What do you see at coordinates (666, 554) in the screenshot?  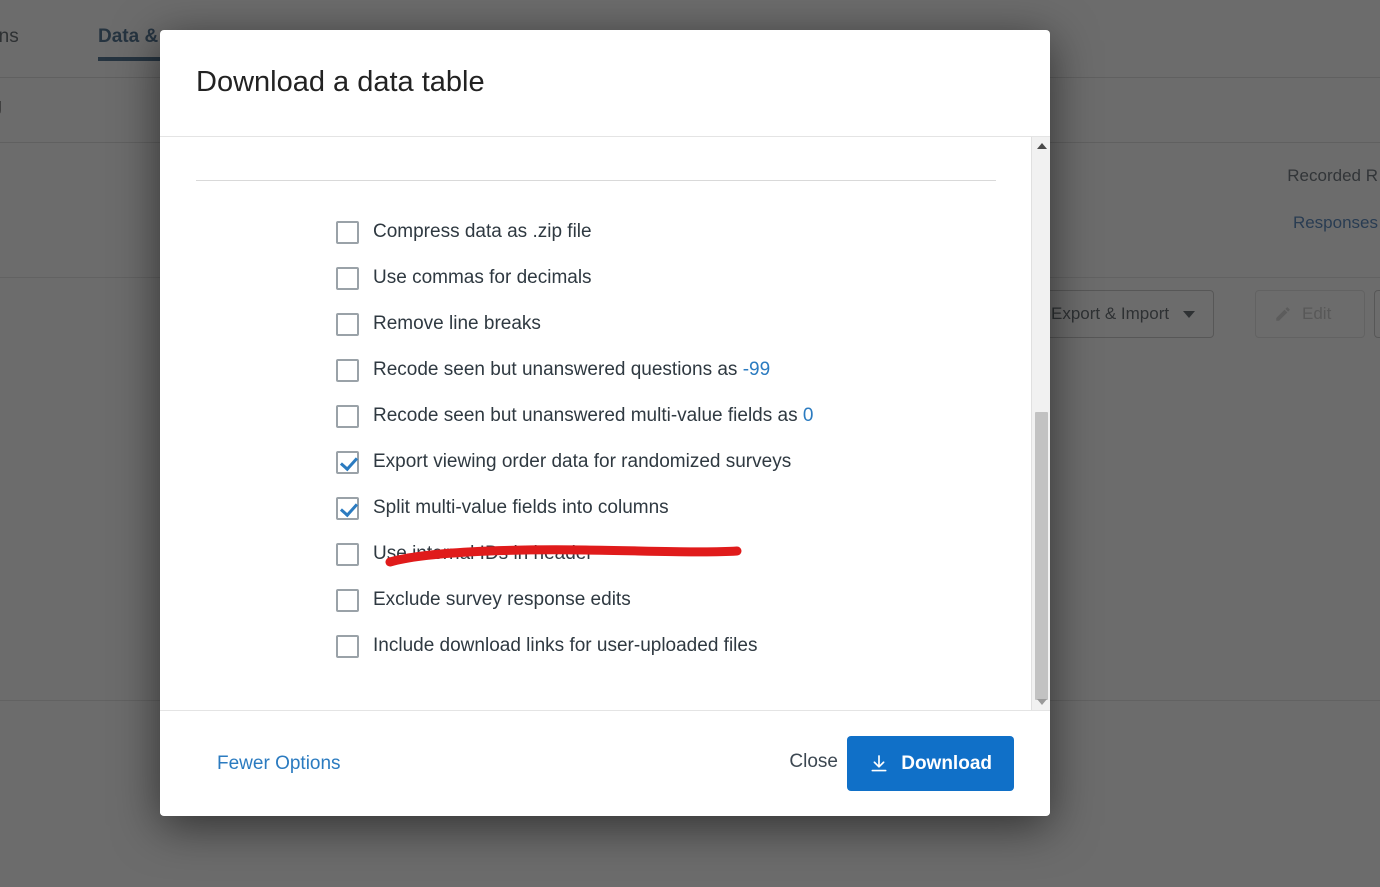 I see `option-row: Use internal IDs in header` at bounding box center [666, 554].